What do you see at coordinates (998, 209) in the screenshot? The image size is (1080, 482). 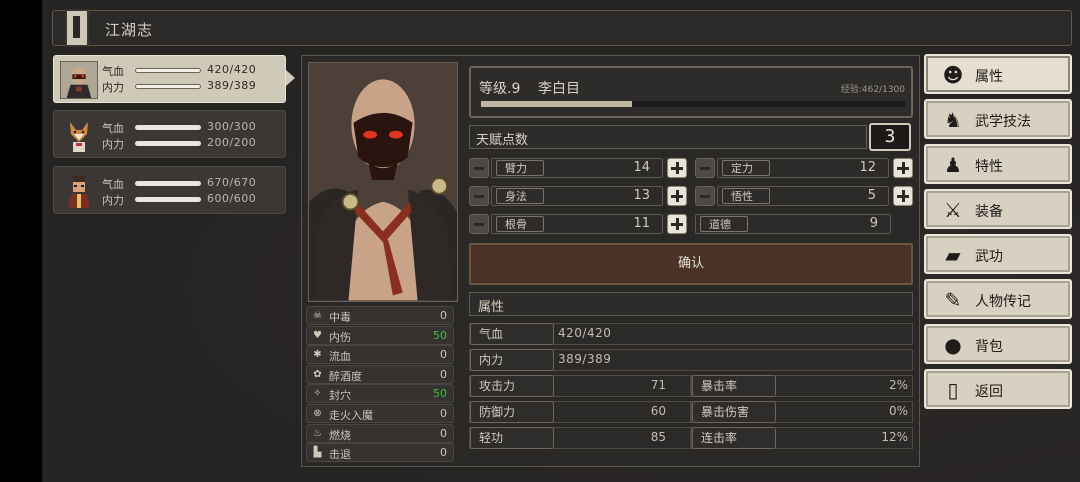 I see `menu-equipment: ⚔ 装备` at bounding box center [998, 209].